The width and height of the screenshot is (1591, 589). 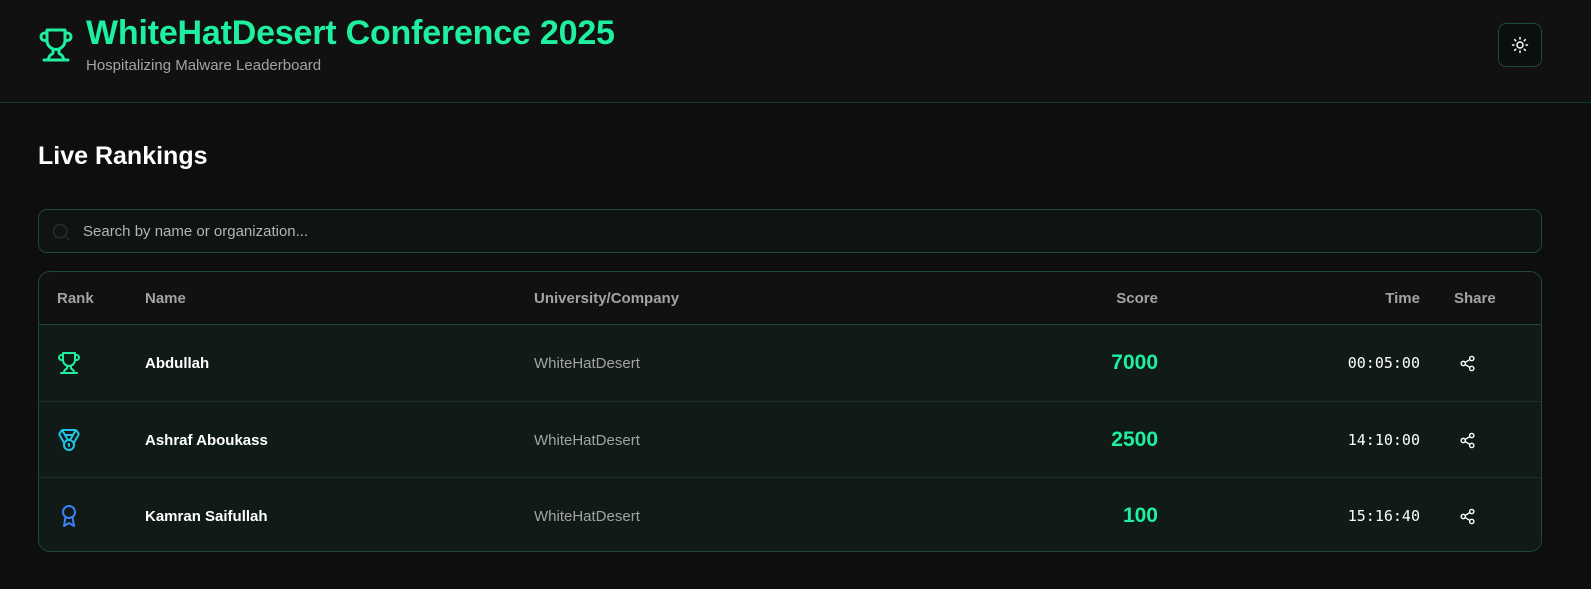 What do you see at coordinates (1383, 516) in the screenshot?
I see `participant-time: 15:16:40` at bounding box center [1383, 516].